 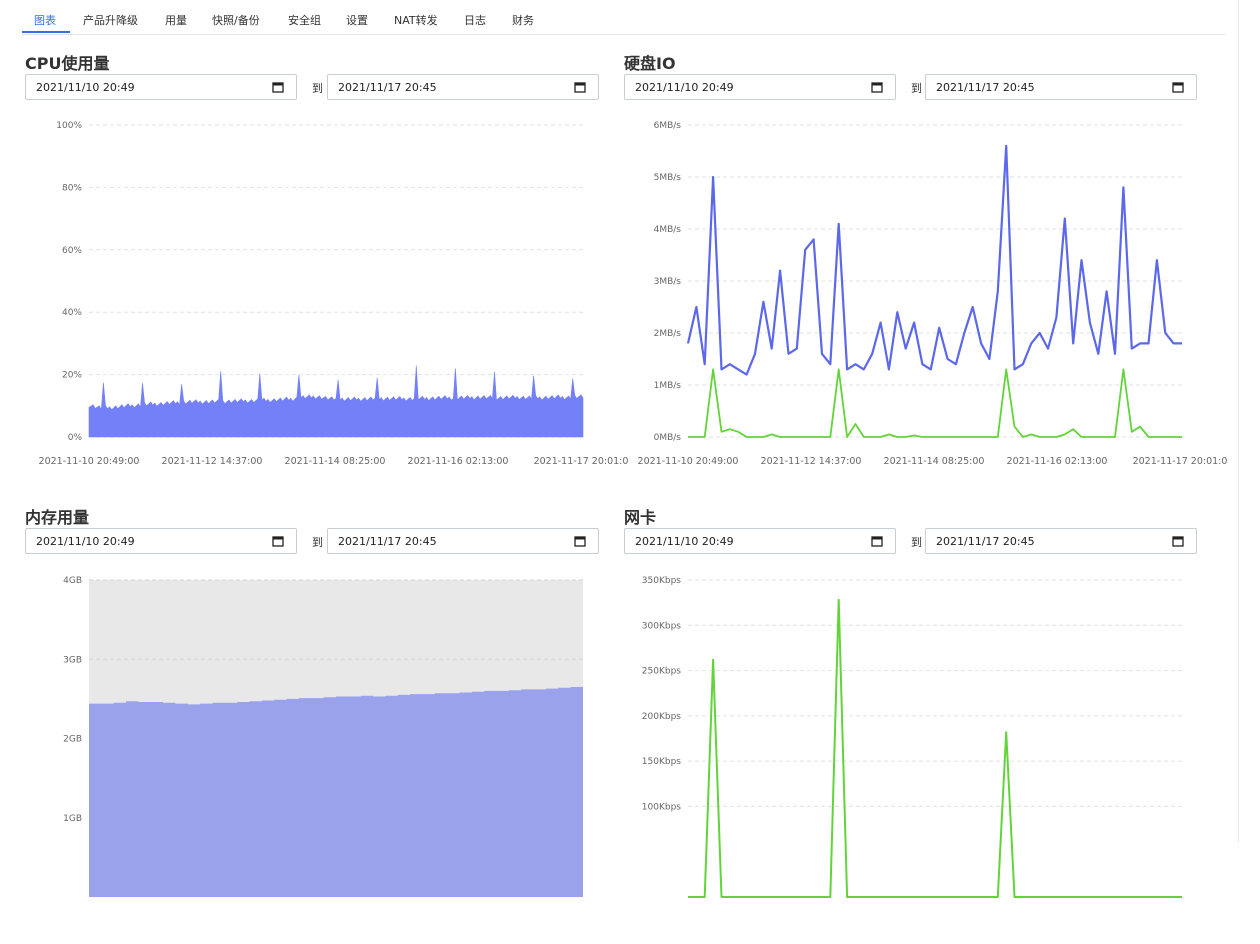 What do you see at coordinates (161, 87) in the screenshot?
I see `cpu-from-date-input: 2021/11/10 20:49` at bounding box center [161, 87].